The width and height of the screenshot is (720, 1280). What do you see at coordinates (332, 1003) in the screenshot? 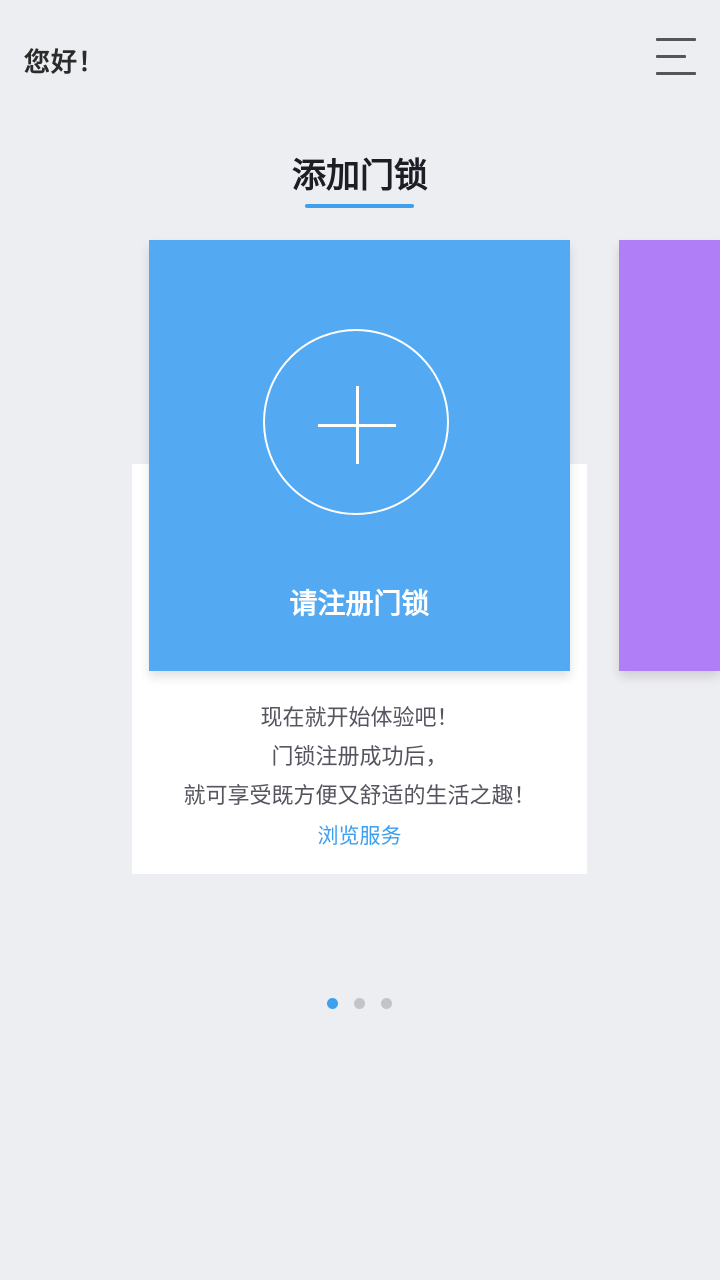
I see `pagination-dot-active` at bounding box center [332, 1003].